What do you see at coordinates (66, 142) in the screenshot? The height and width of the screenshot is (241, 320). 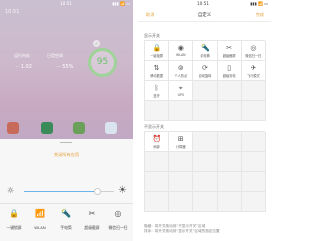 I see `sheet-handle` at bounding box center [66, 142].